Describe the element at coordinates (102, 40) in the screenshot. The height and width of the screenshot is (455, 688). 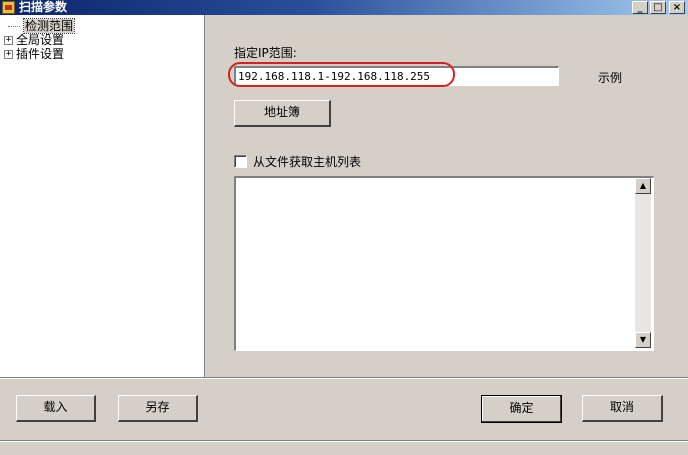
I see `tree-item-global-settings: + 全局设置` at that location.